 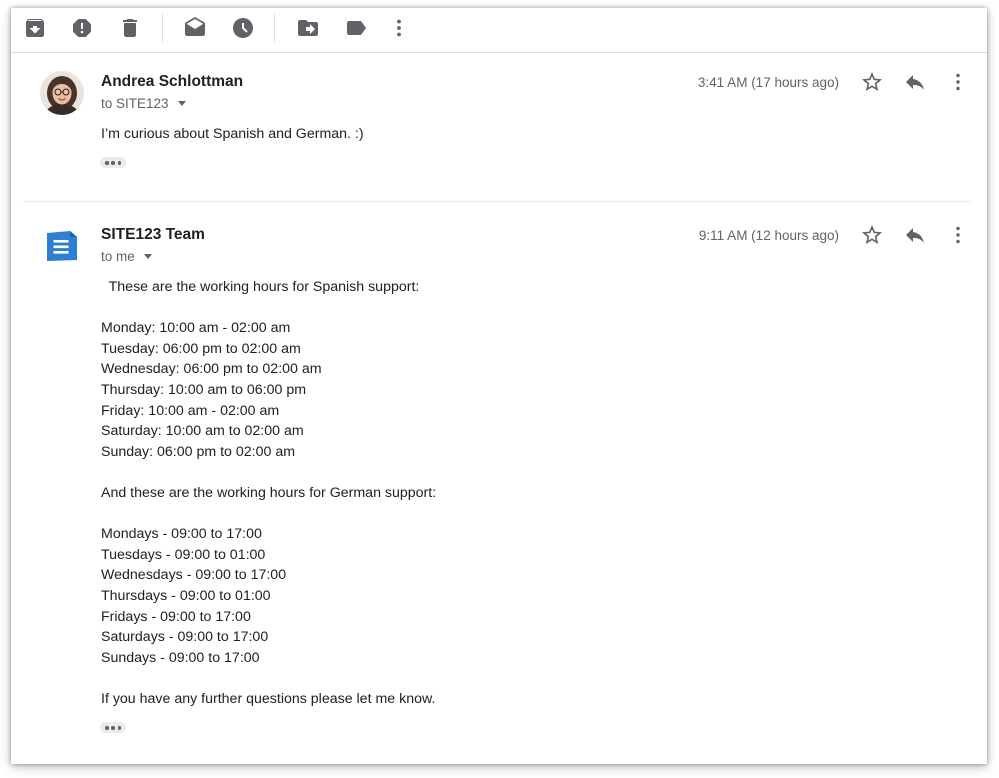 I want to click on message-body: I’m curious about Spanish and German. :), so click(x=232, y=134).